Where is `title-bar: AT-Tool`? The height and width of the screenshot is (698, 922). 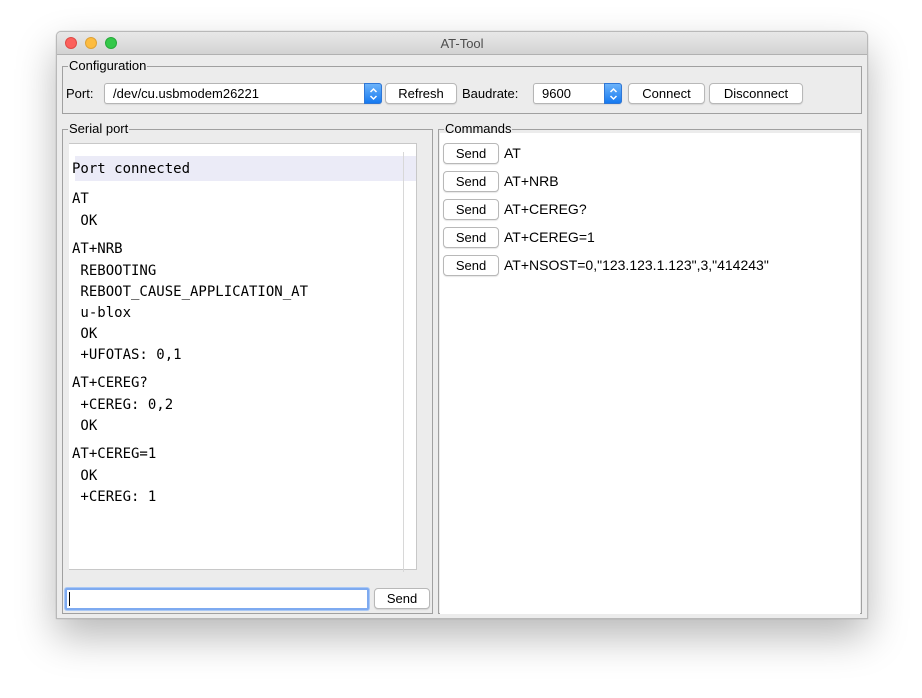
title-bar: AT-Tool is located at coordinates (462, 43).